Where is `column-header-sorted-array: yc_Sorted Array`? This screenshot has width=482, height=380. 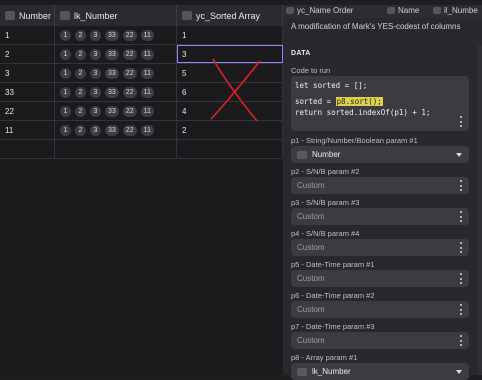 column-header-sorted-array: yc_Sorted Array is located at coordinates (230, 15).